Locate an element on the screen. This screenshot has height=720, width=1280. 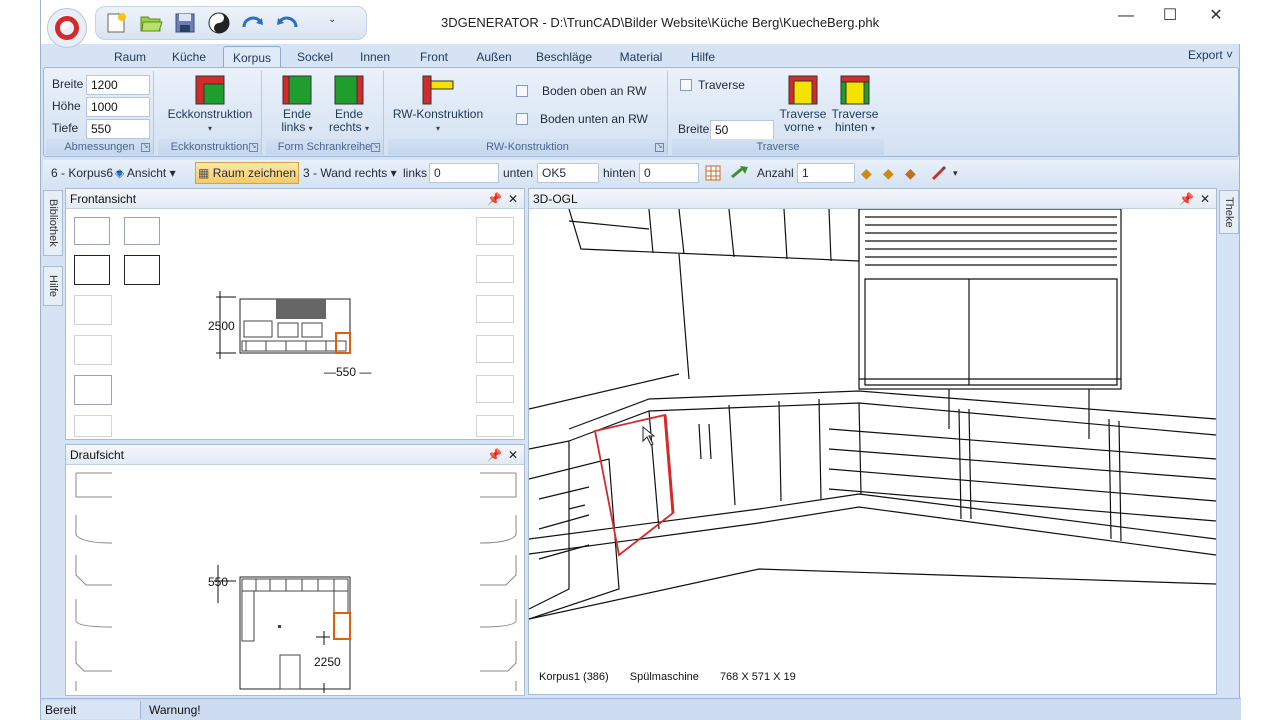
sidetab-hilfe: Hilfe is located at coordinates (53, 286).